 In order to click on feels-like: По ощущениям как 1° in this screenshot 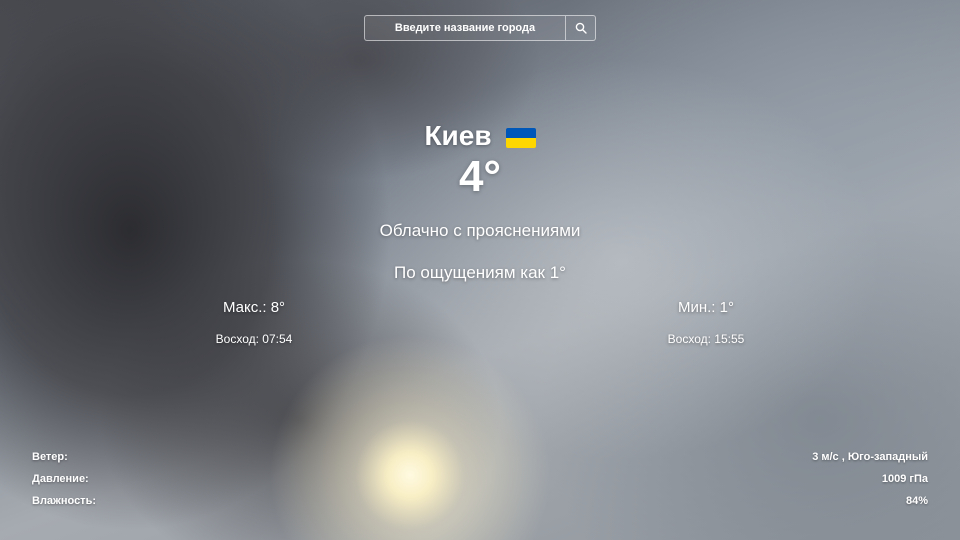, I will do `click(480, 272)`.